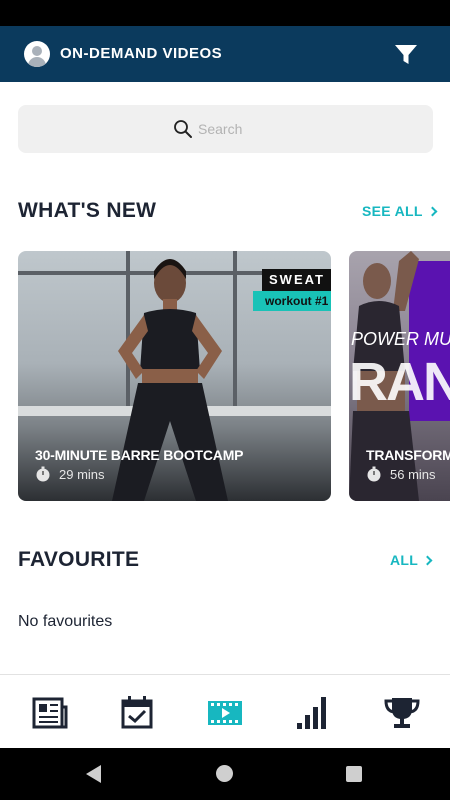 The image size is (450, 800). Describe the element at coordinates (408, 455) in the screenshot. I see `card-title: TRANSFORM` at that location.